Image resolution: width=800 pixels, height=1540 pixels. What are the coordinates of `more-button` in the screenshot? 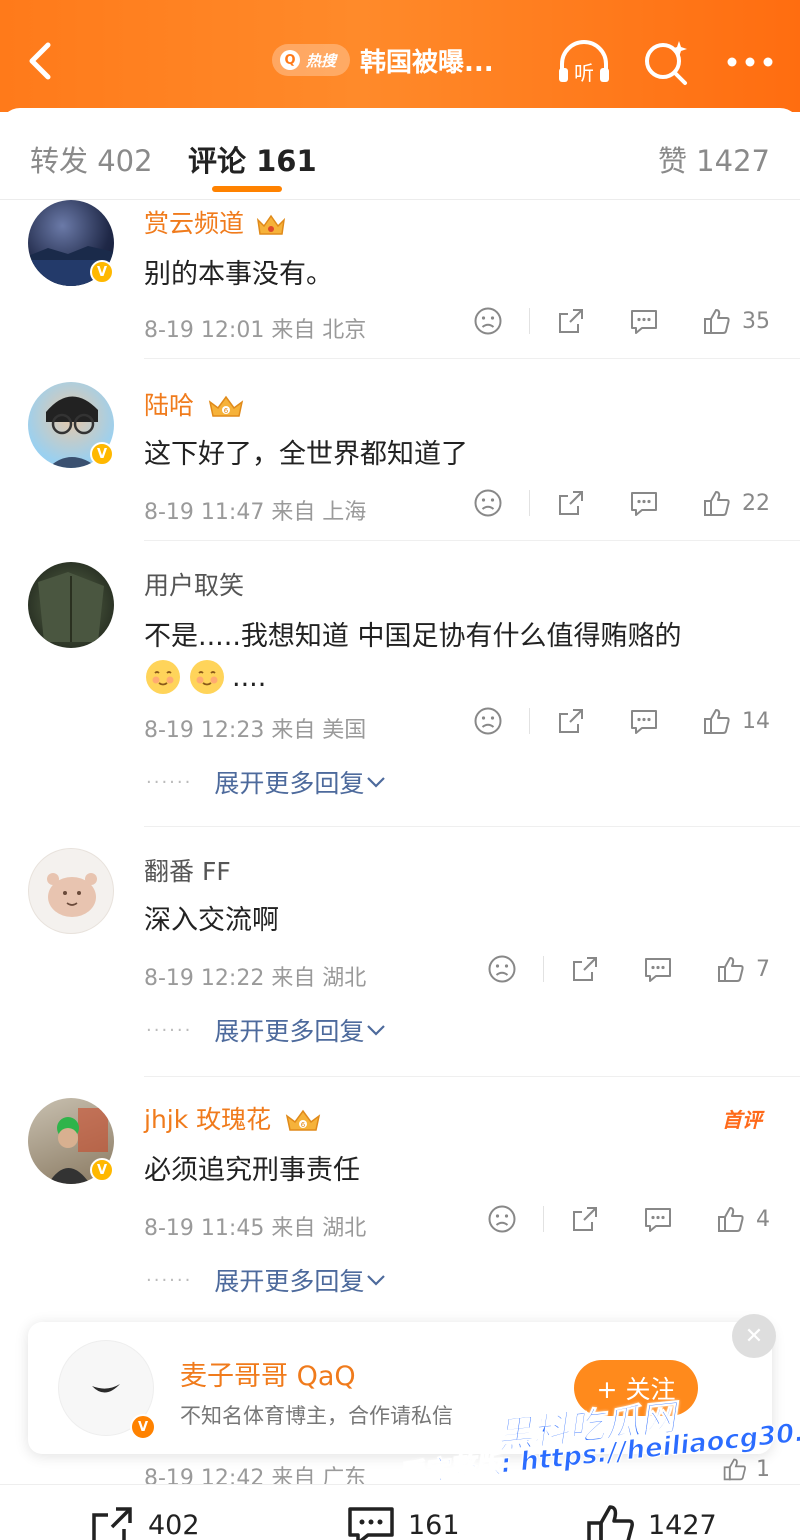 It's located at (750, 62).